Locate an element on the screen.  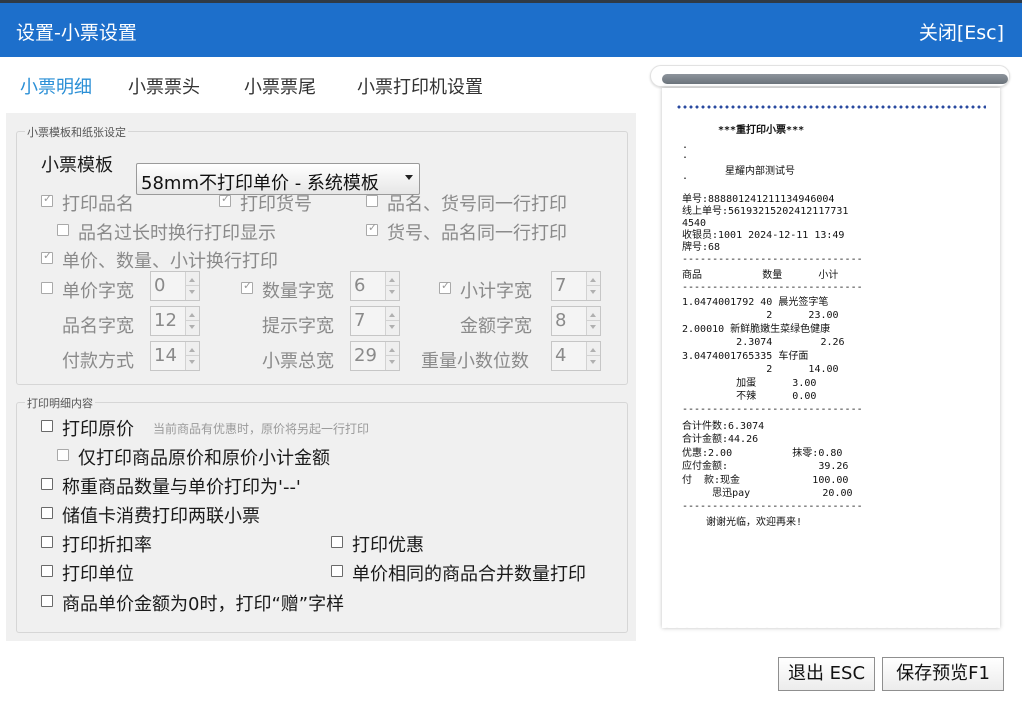
name-width-value: 12 is located at coordinates (165, 320).